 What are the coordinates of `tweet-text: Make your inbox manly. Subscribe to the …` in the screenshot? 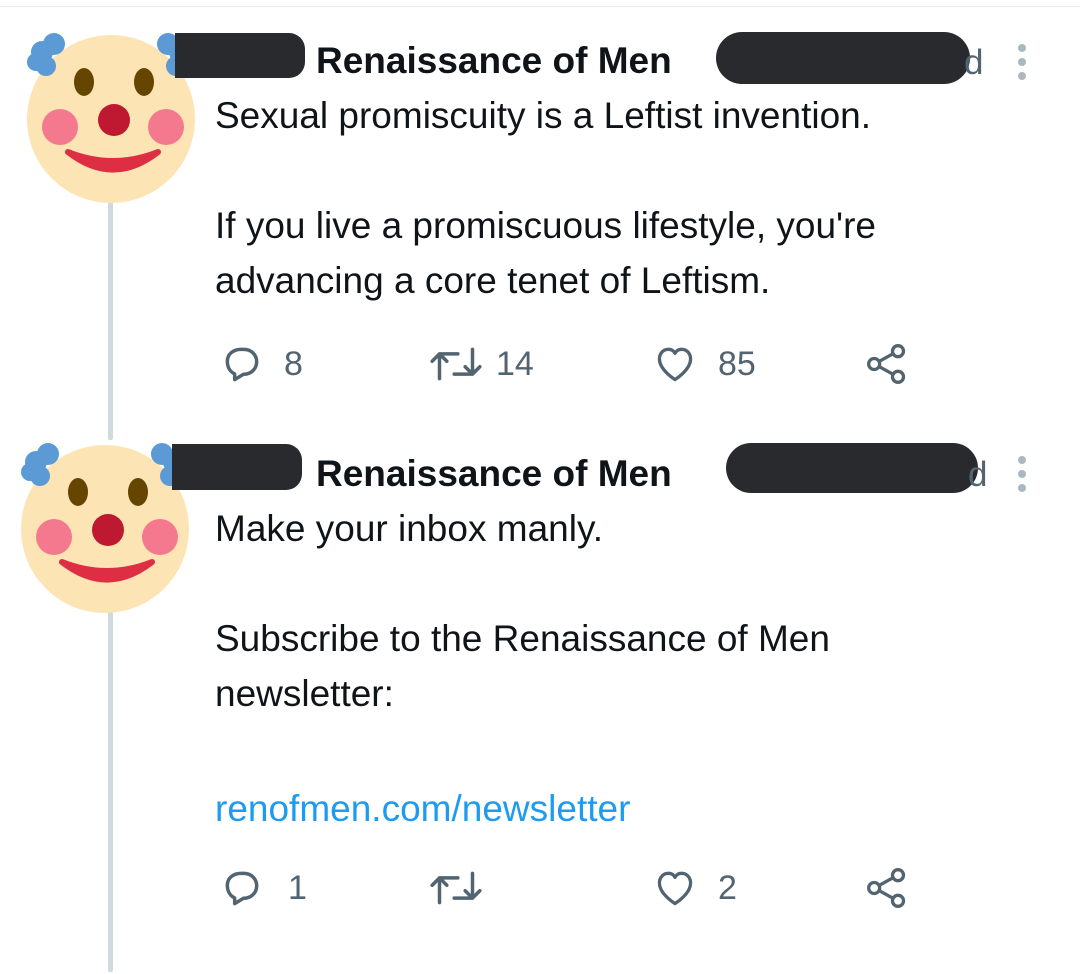 It's located at (522, 611).